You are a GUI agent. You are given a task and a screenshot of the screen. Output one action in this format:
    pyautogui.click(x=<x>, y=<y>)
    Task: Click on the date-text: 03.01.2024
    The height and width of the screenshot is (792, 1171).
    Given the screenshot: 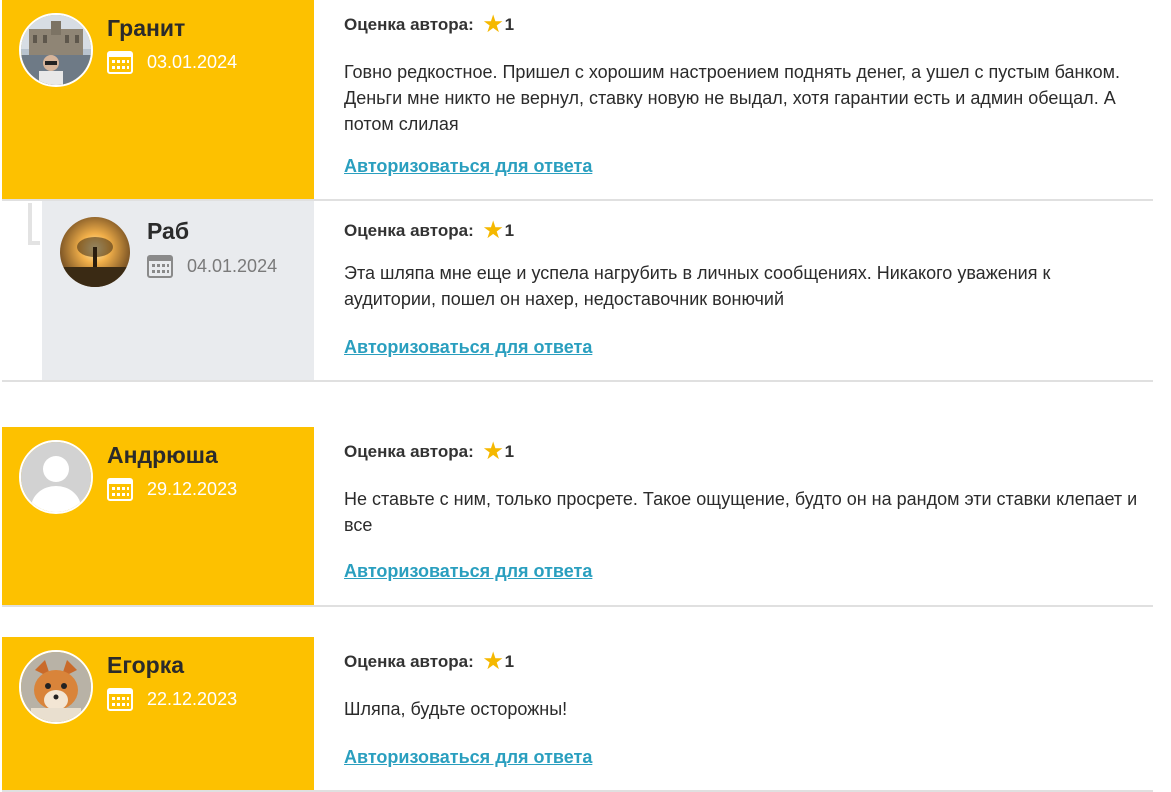 What is the action you would take?
    pyautogui.click(x=192, y=61)
    